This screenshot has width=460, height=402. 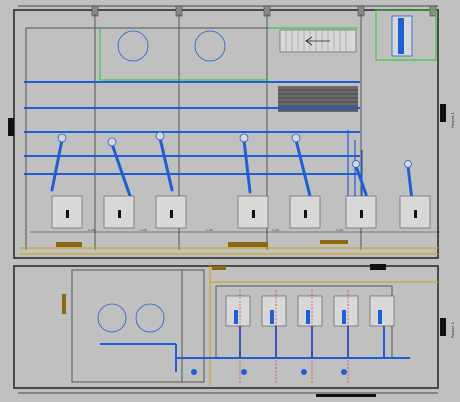 What do you see at coordinates (453, 330) in the screenshot?
I see `section-label-2: Разрез 2` at bounding box center [453, 330].